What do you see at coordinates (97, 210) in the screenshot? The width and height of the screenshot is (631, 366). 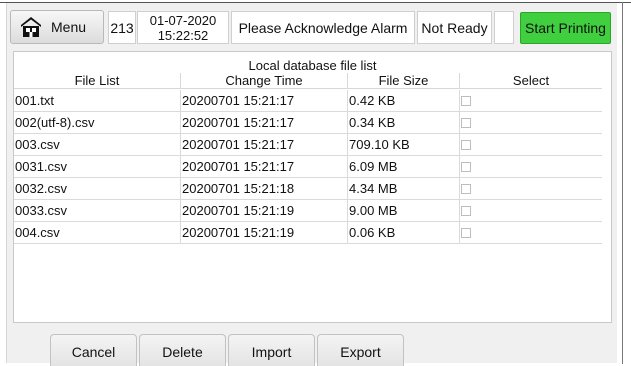 I see `file-name-cell: 0033.csv` at bounding box center [97, 210].